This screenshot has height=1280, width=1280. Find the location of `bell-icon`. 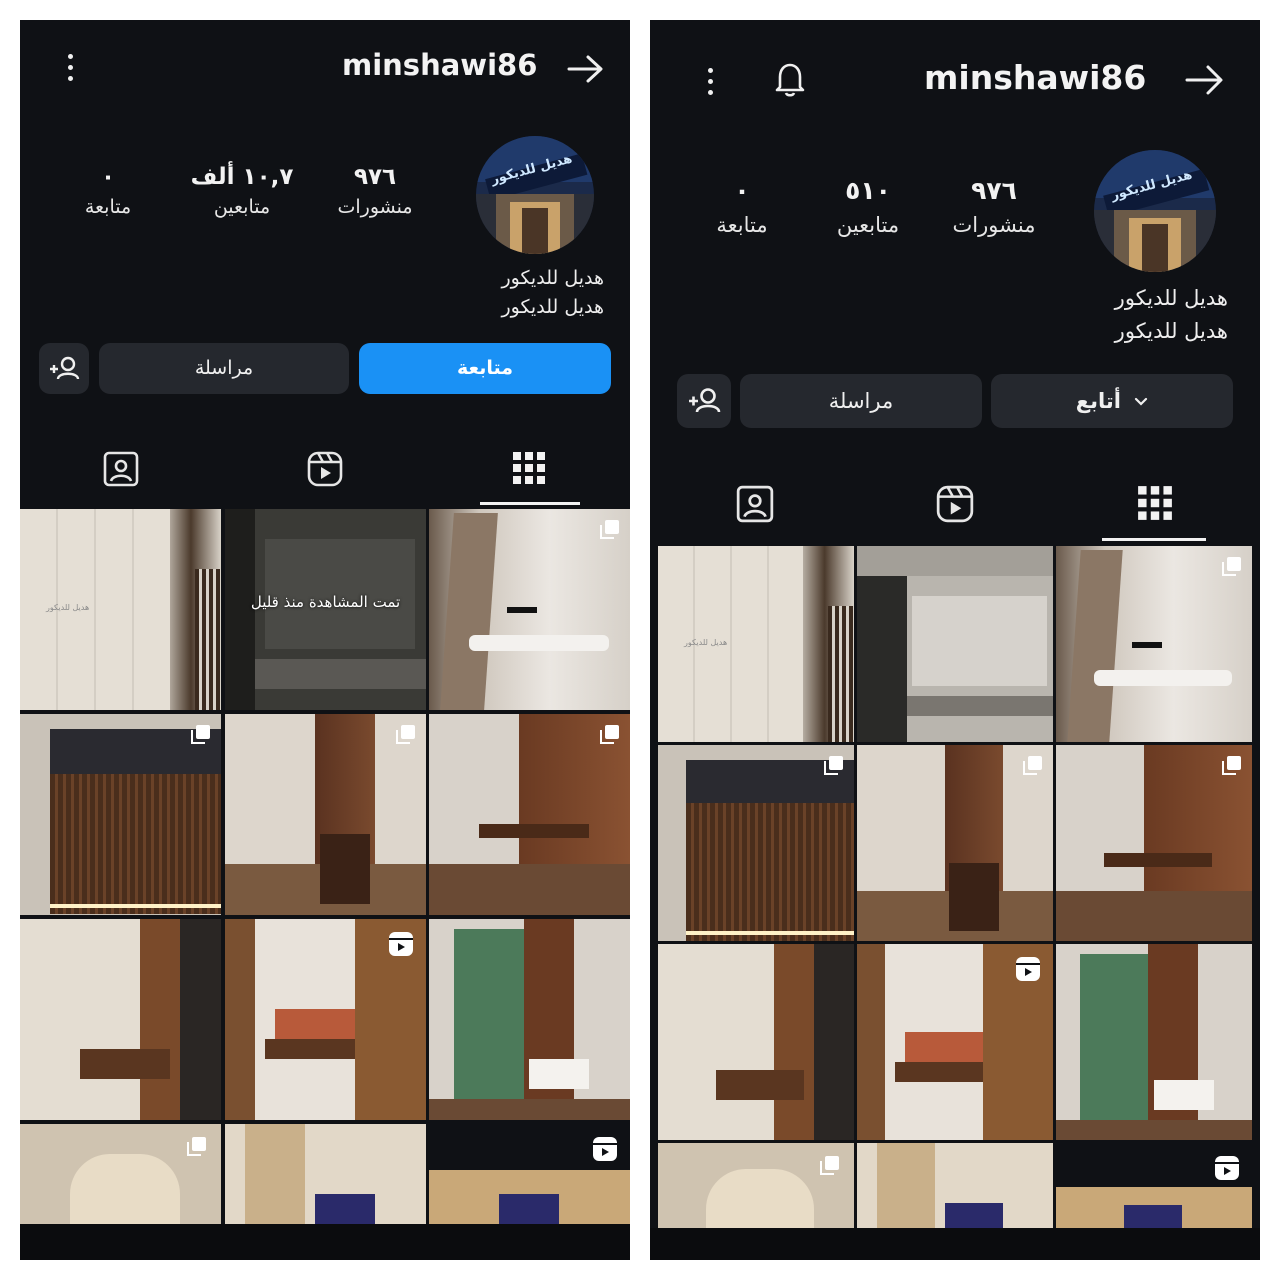

bell-icon is located at coordinates (790, 79).